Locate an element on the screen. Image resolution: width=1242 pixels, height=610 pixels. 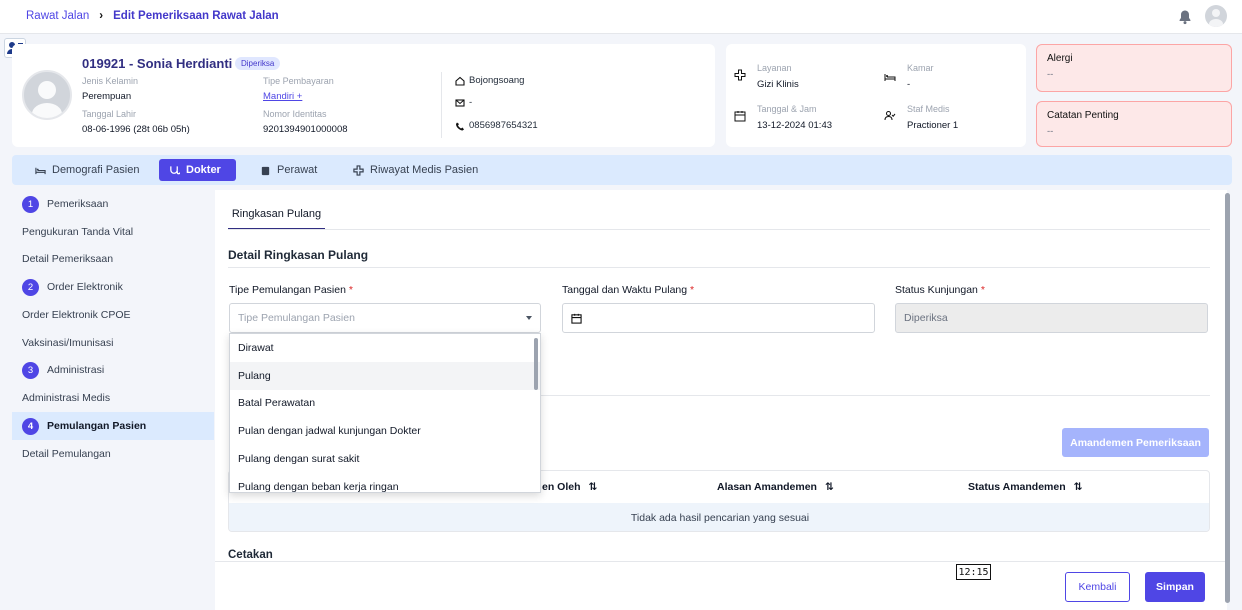
header-text: Status Amandemen is located at coordinates (1017, 487).